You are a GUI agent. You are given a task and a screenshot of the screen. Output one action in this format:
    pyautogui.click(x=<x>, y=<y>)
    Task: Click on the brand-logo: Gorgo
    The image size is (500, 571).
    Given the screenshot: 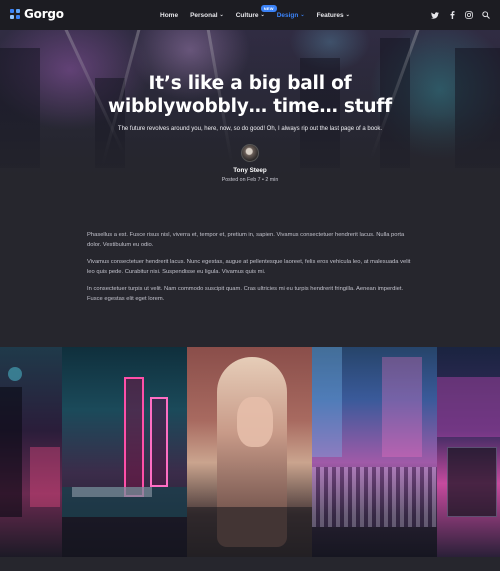 What is the action you would take?
    pyautogui.click(x=37, y=14)
    